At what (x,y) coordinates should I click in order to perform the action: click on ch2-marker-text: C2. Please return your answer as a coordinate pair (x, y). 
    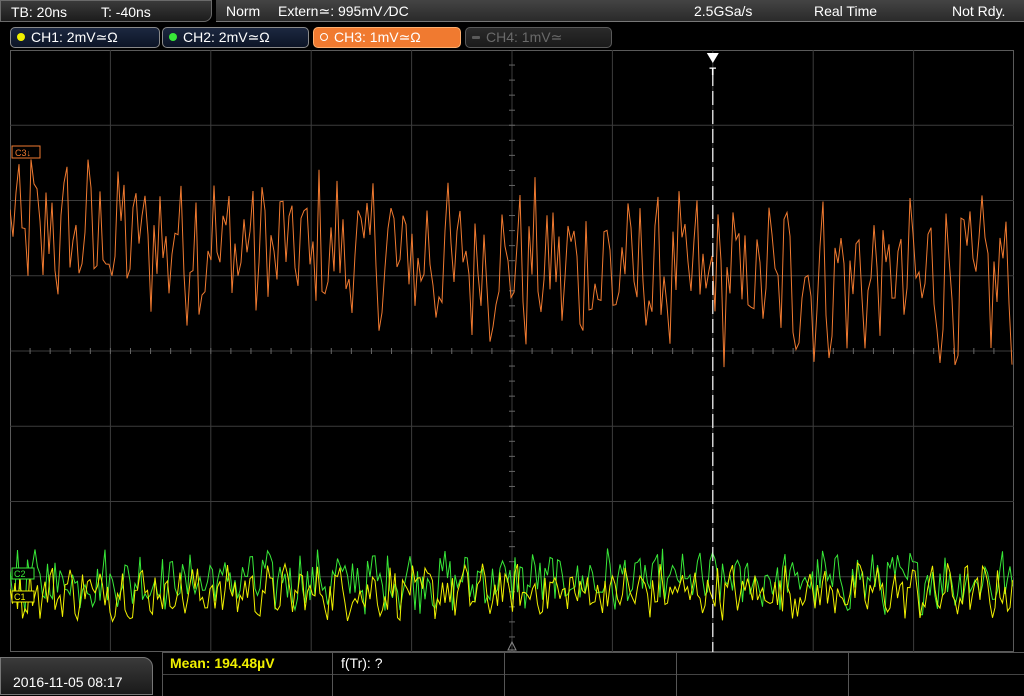
    Looking at the image, I should click on (20, 574).